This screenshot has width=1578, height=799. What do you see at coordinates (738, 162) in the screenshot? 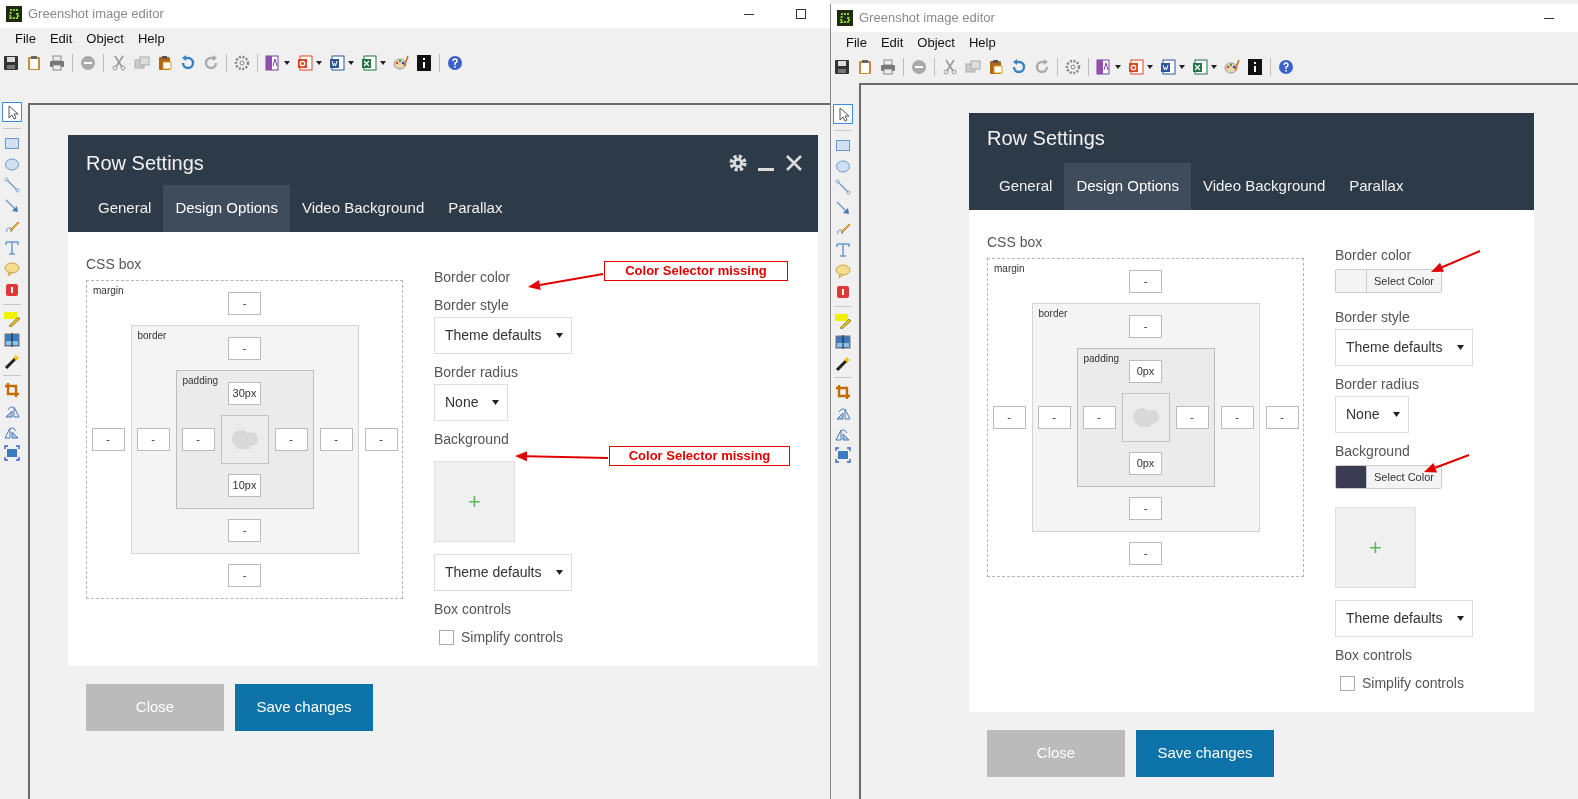
I see `gear-icon` at bounding box center [738, 162].